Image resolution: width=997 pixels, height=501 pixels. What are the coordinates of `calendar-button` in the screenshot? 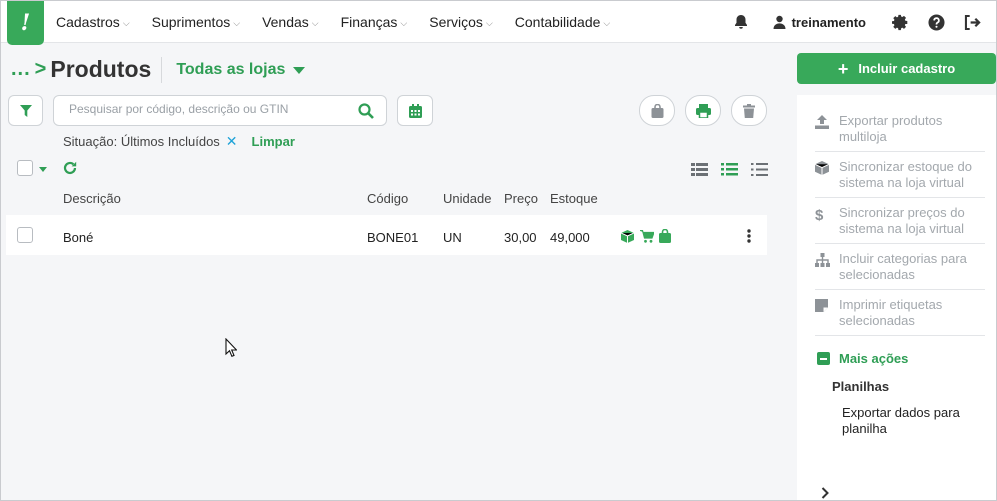 It's located at (415, 110).